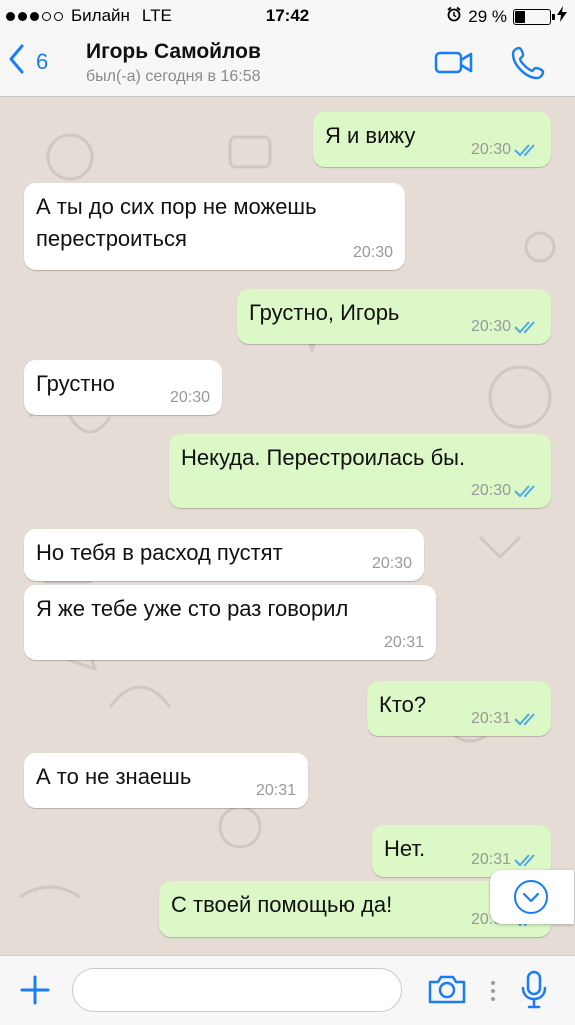  What do you see at coordinates (531, 899) in the screenshot?
I see `chevron-down-circle-icon` at bounding box center [531, 899].